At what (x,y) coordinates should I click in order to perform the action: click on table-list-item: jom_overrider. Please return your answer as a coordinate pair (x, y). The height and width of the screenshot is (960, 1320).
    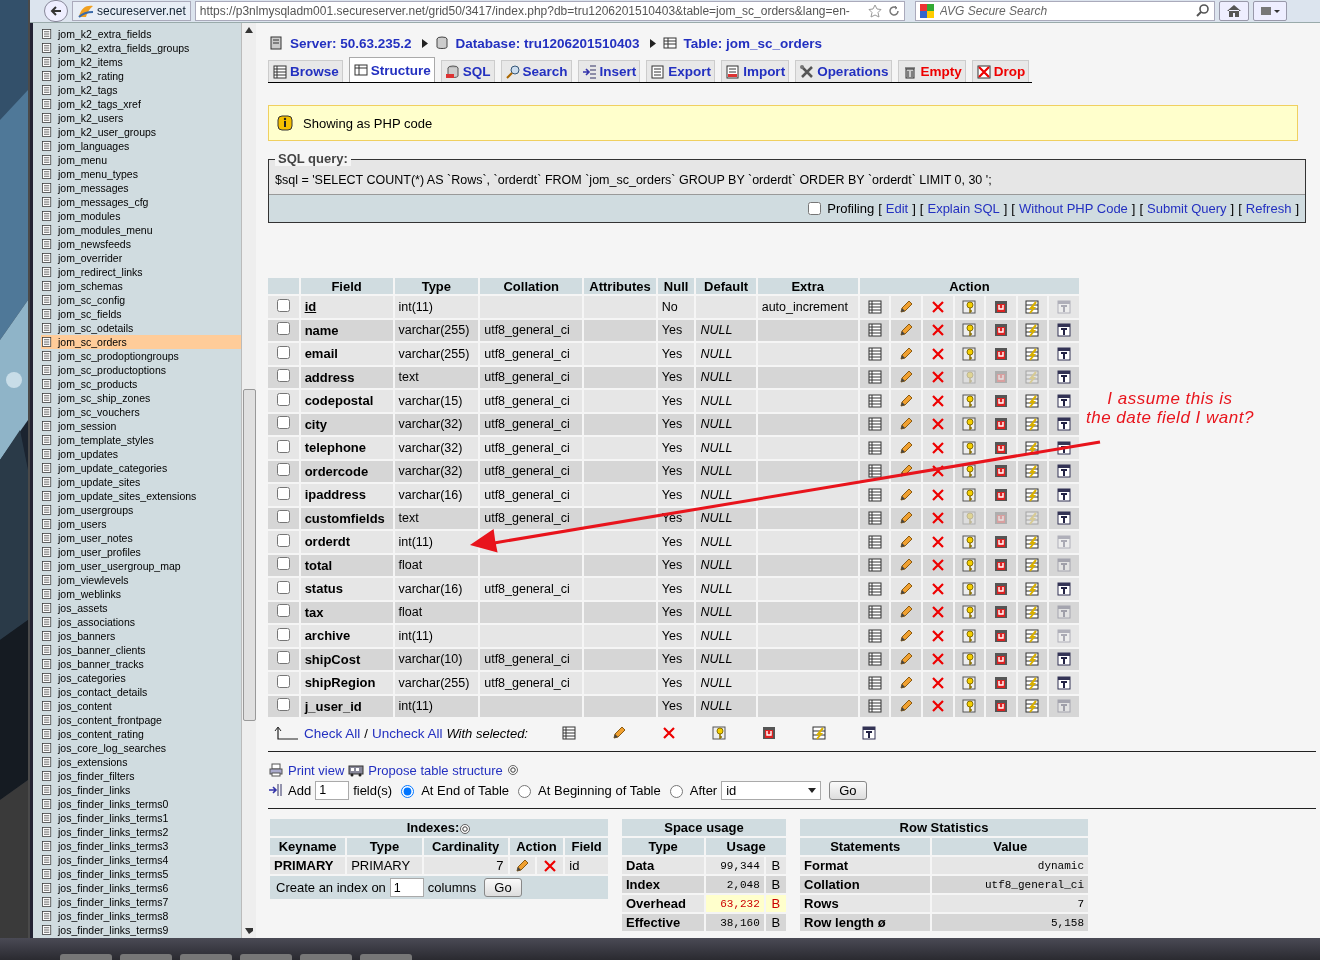
    Looking at the image, I should click on (141, 258).